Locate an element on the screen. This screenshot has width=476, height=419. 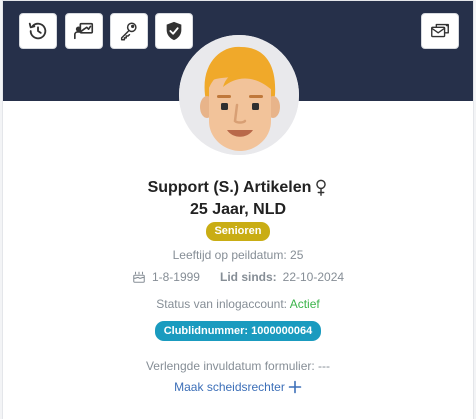
login-status-value: Actief is located at coordinates (304, 304).